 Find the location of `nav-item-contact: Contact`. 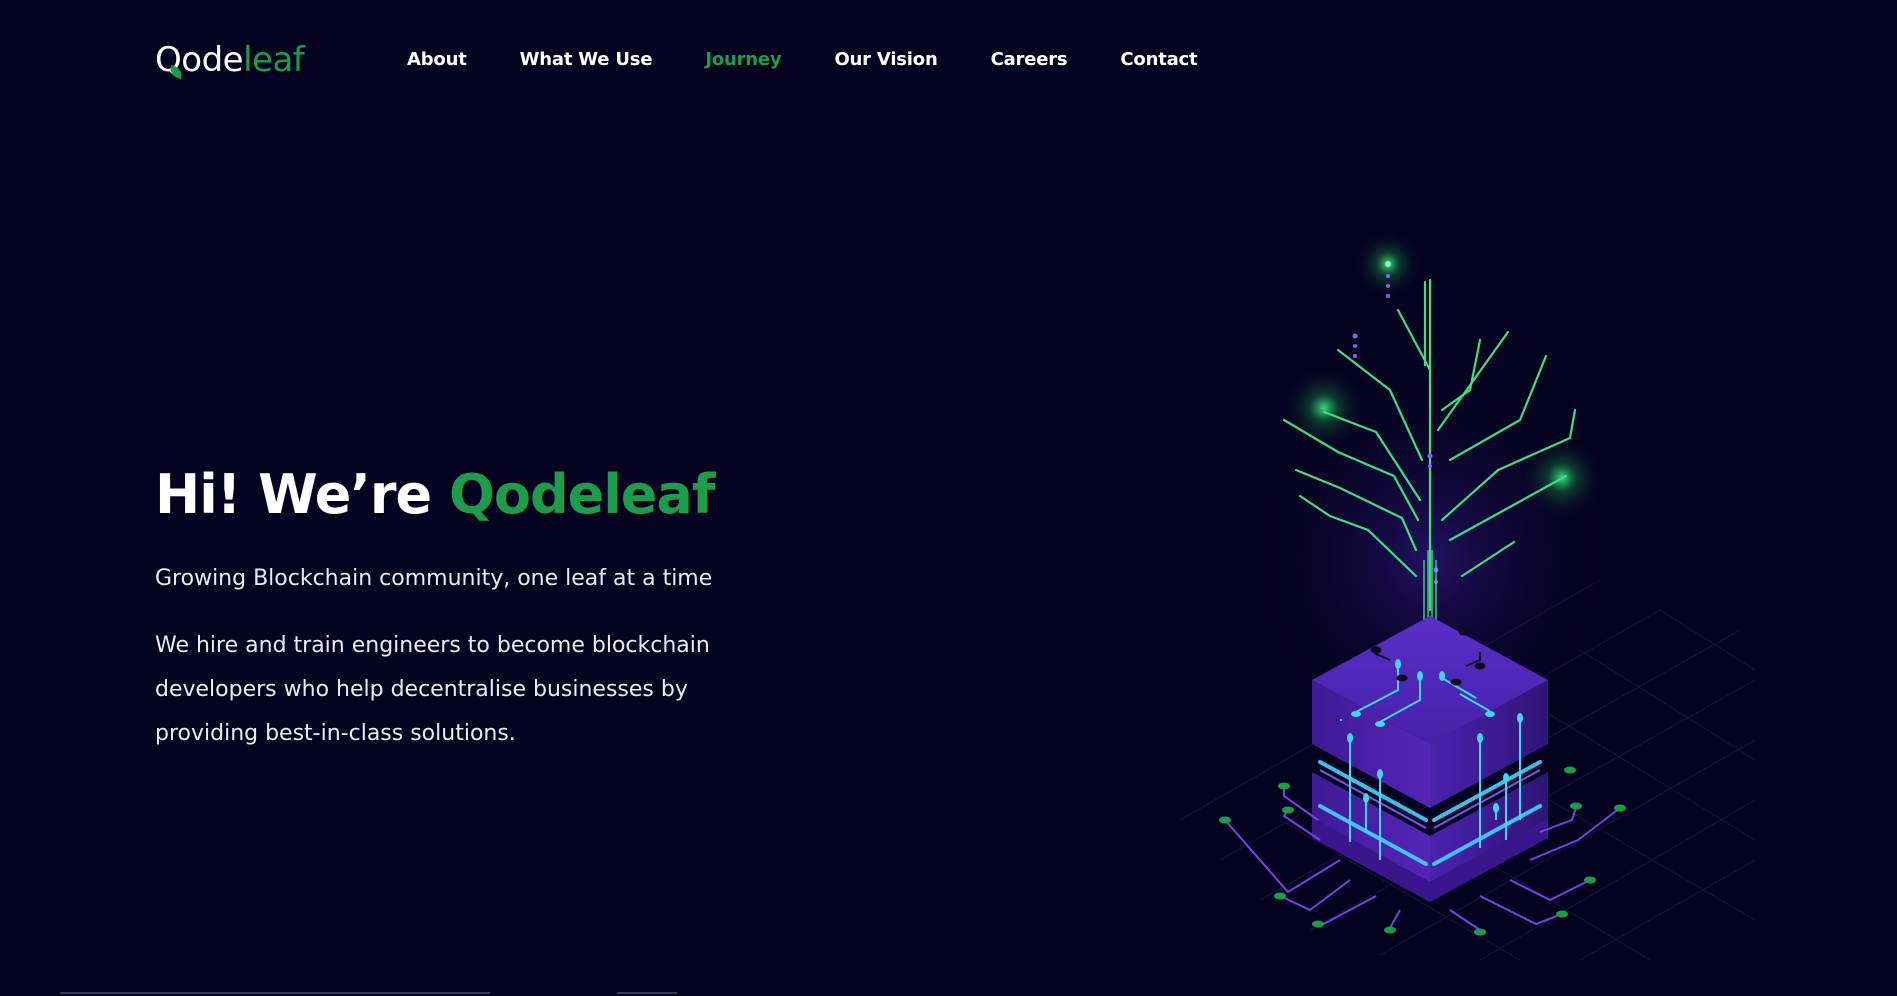

nav-item-contact: Contact is located at coordinates (1158, 59).